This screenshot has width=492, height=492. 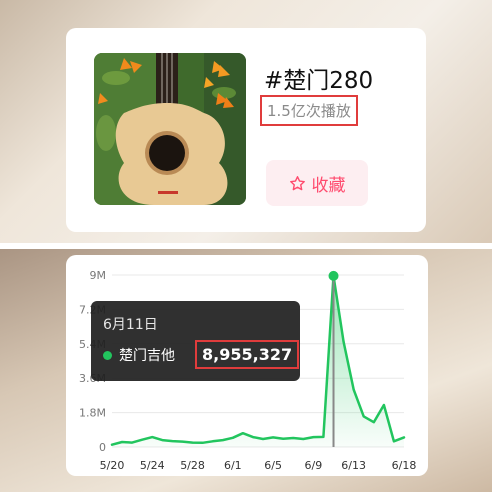 What do you see at coordinates (192, 465) in the screenshot?
I see `x-tick-label: 5/28` at bounding box center [192, 465].